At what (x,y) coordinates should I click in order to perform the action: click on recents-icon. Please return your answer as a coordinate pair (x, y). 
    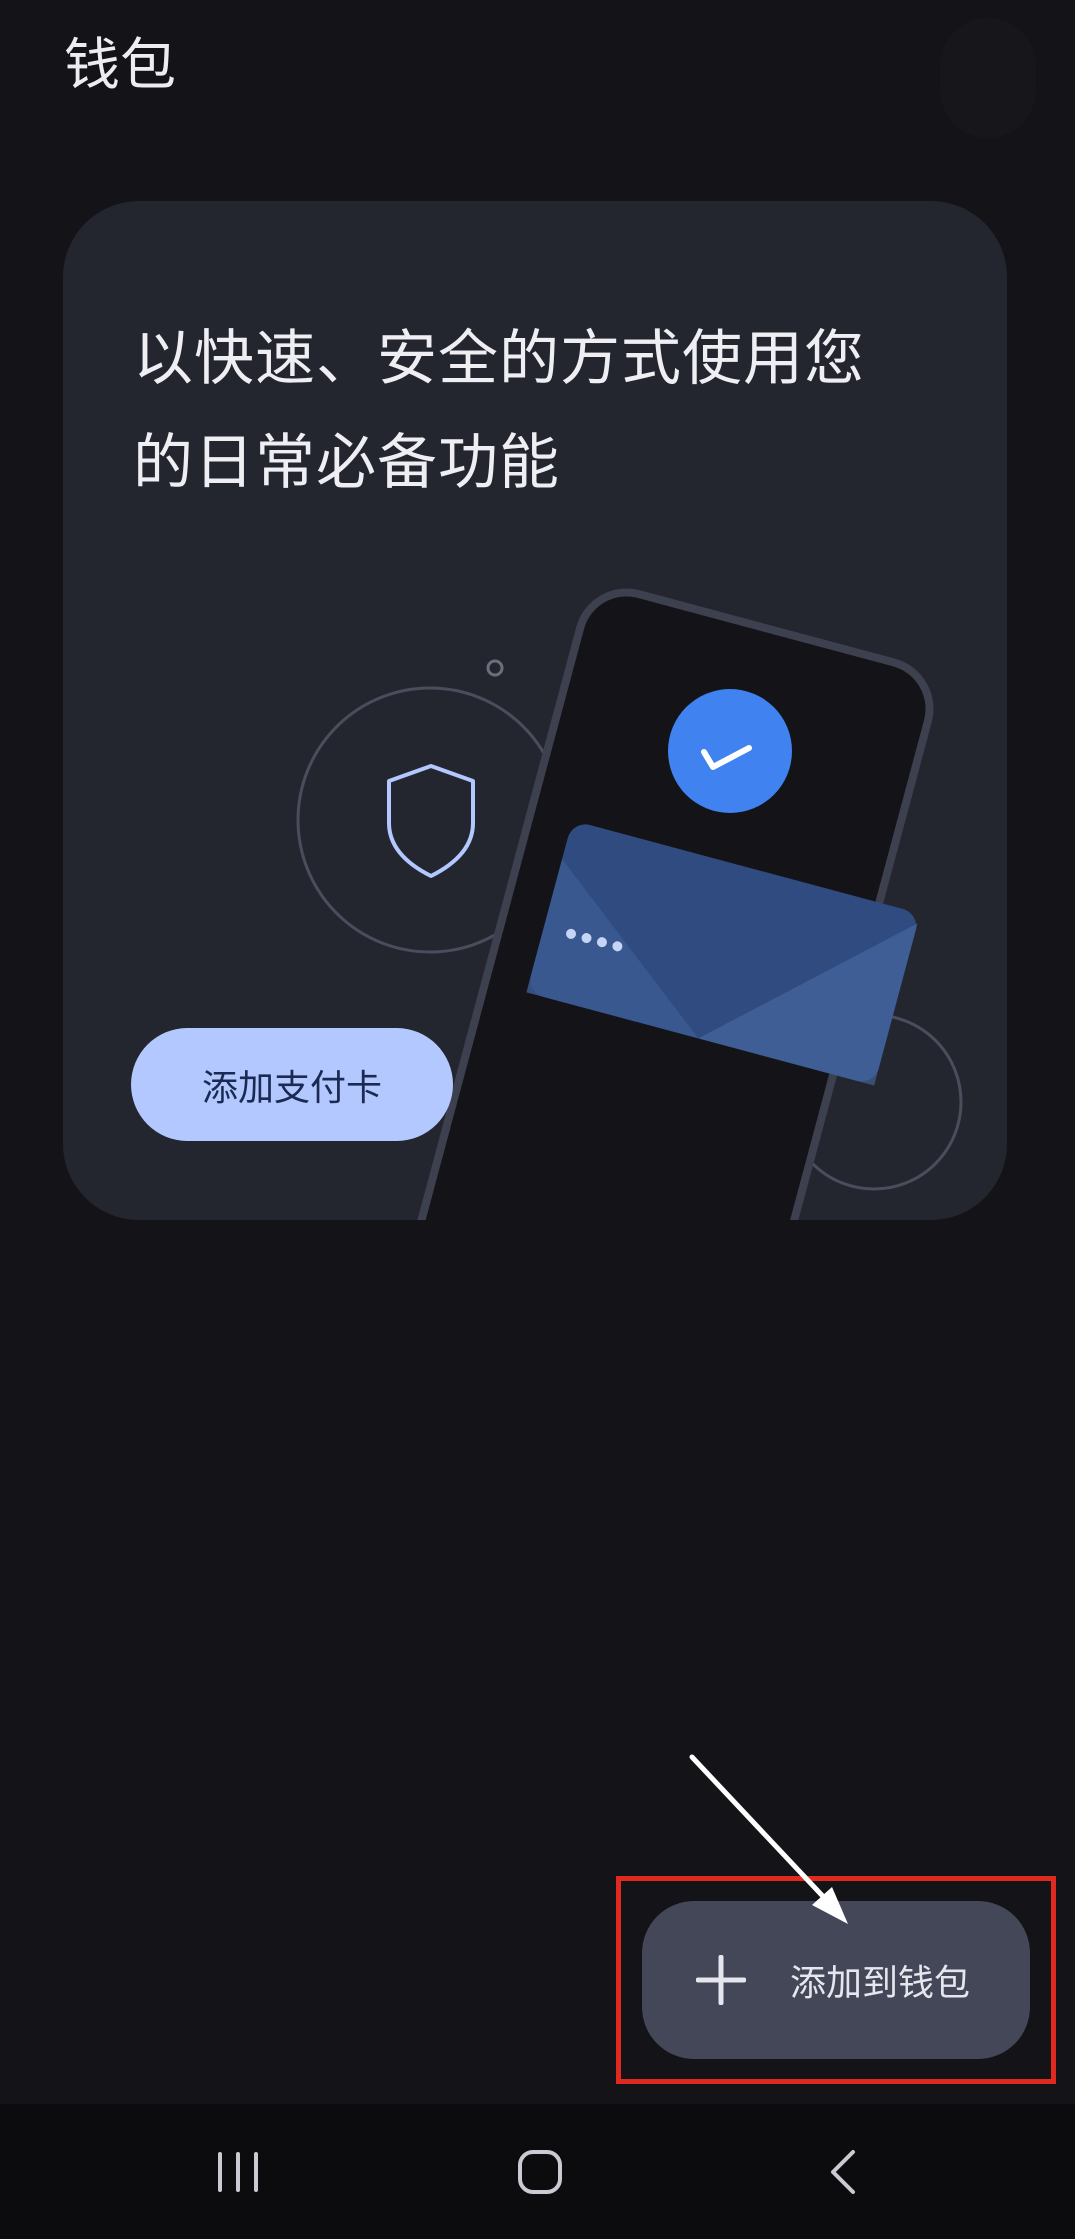
    Looking at the image, I should click on (238, 2171).